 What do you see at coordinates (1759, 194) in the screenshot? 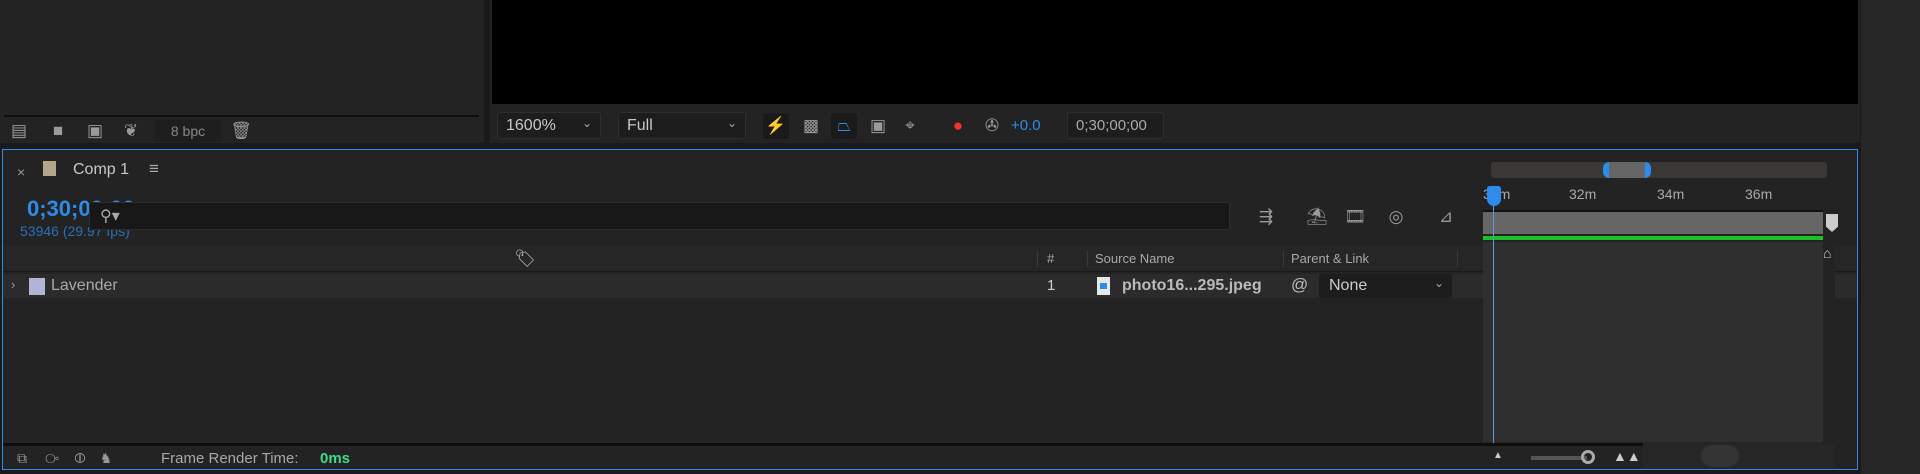
I see `ruler-label: 36m` at bounding box center [1759, 194].